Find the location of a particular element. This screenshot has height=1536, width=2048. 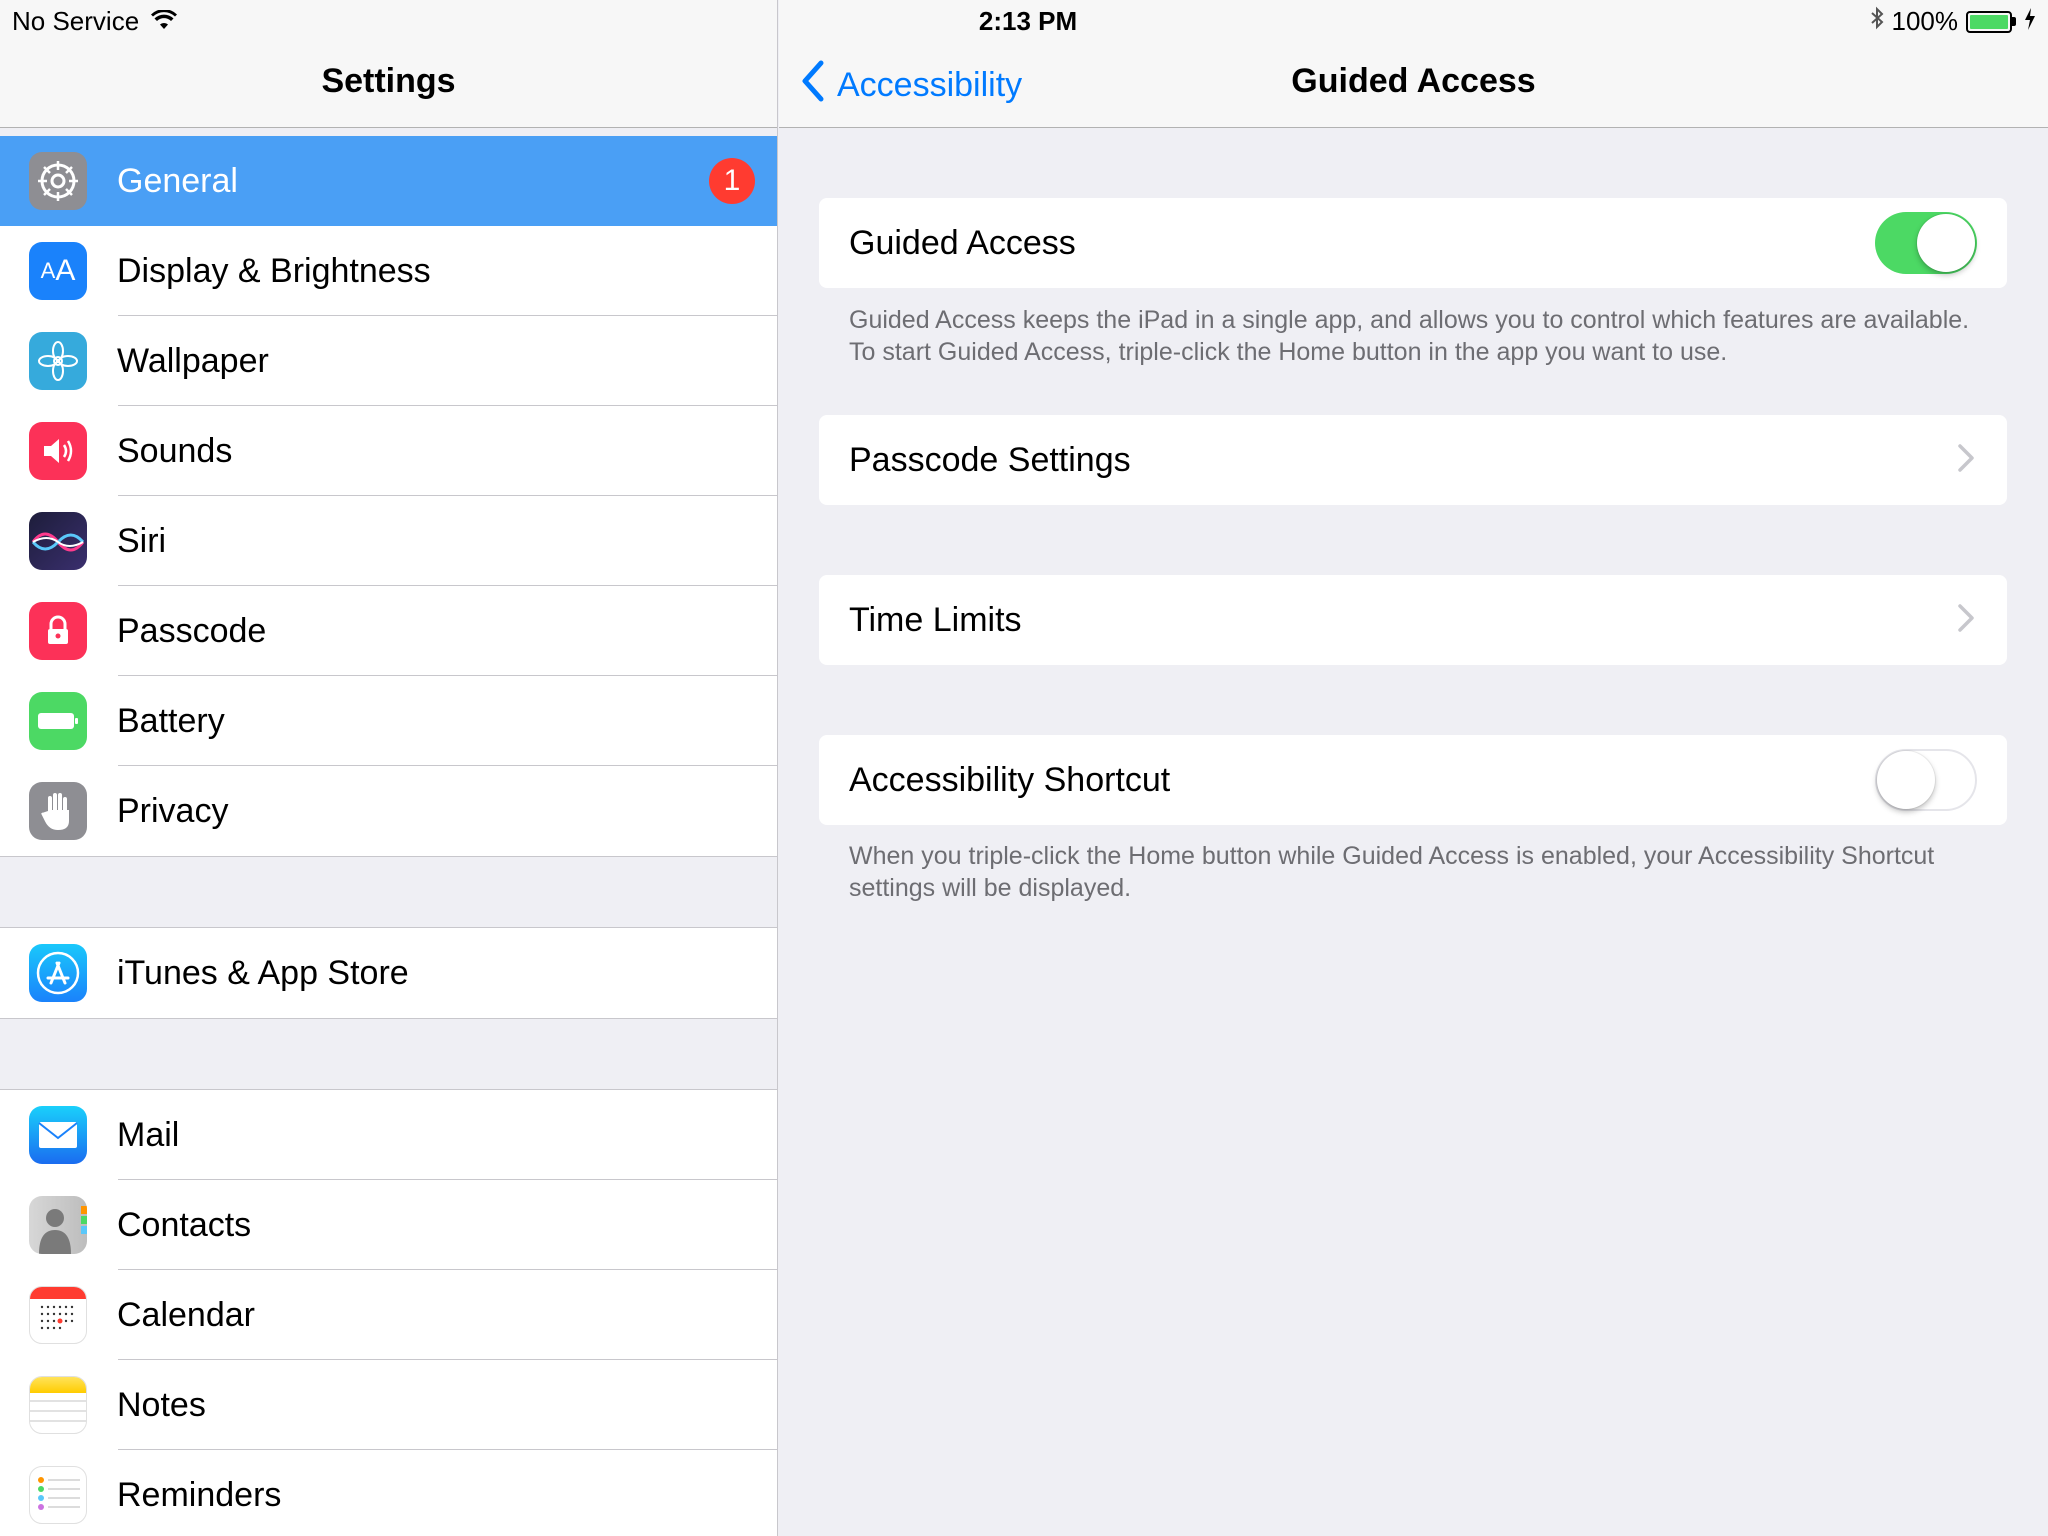

sidebar-item-battery: Battery is located at coordinates (388, 721).